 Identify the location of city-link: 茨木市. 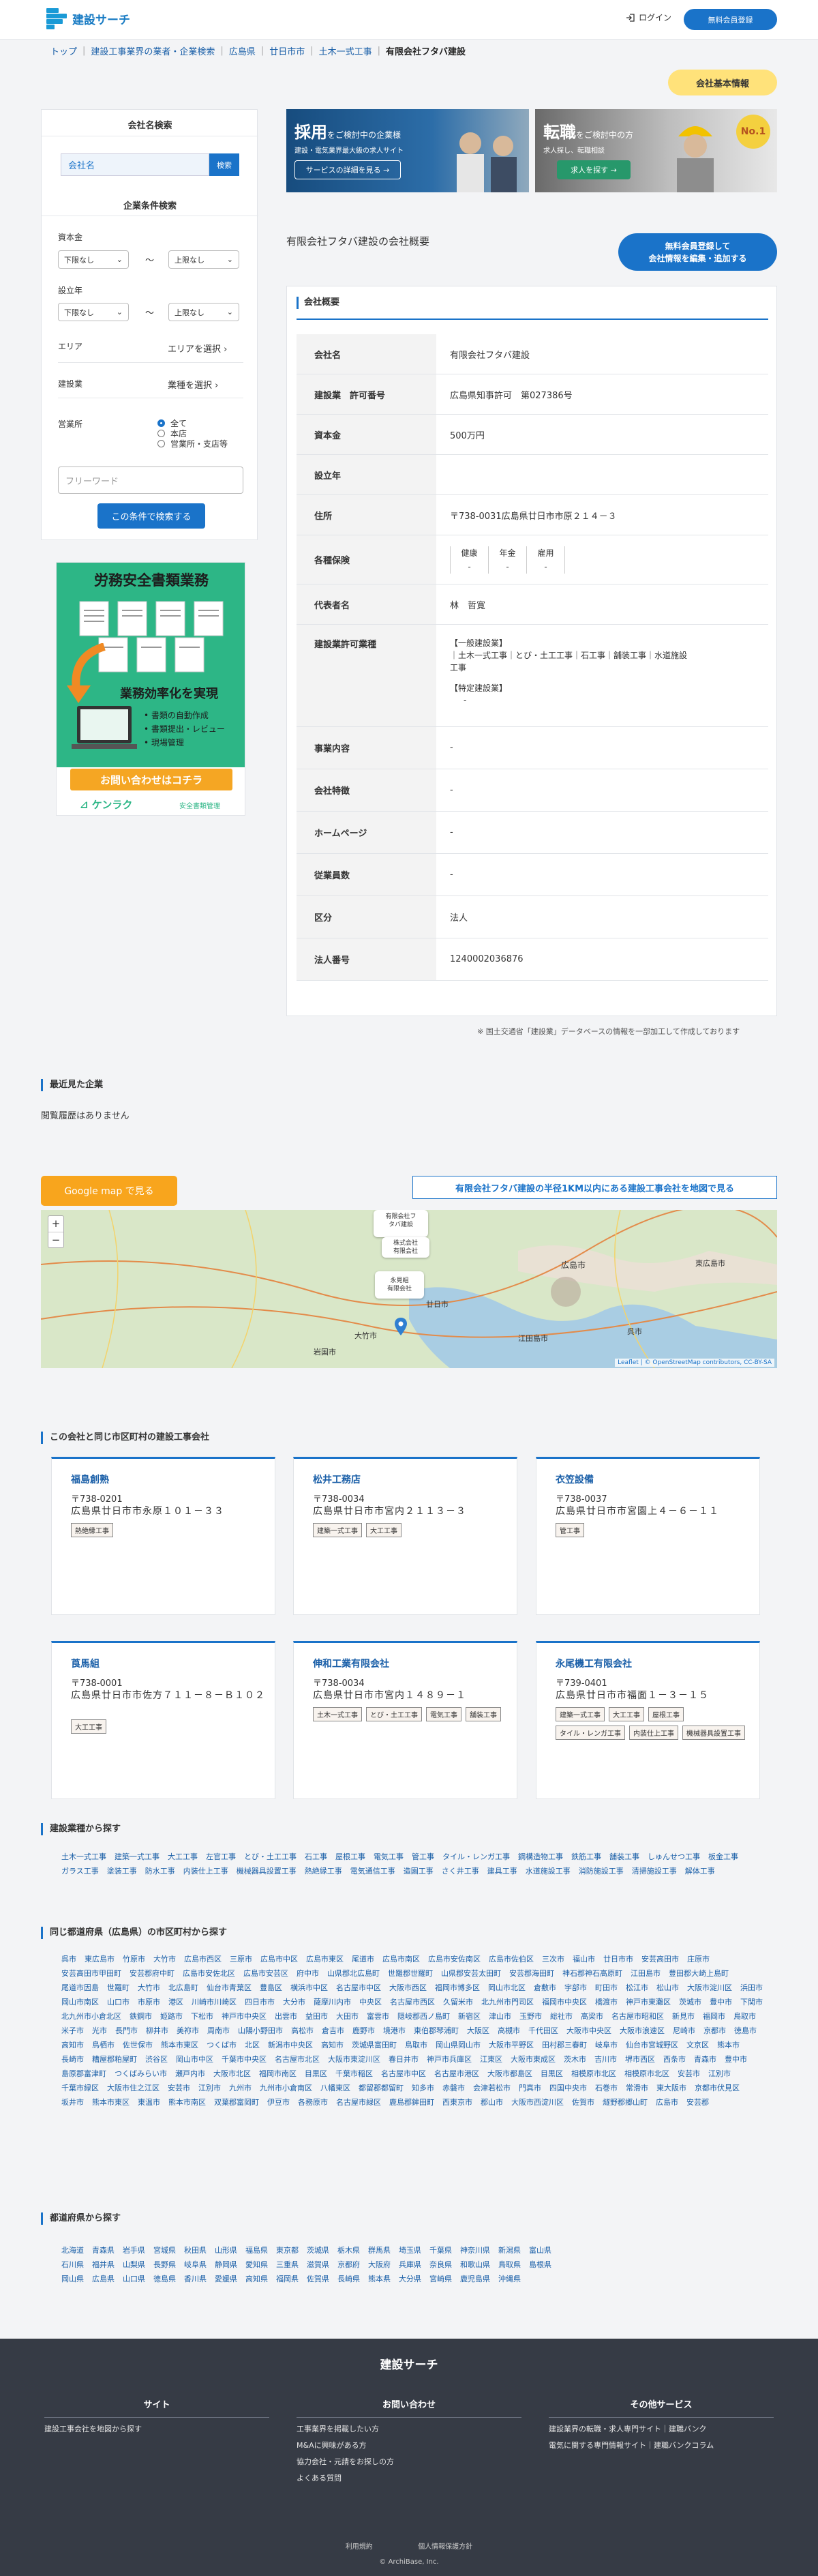
(575, 2059).